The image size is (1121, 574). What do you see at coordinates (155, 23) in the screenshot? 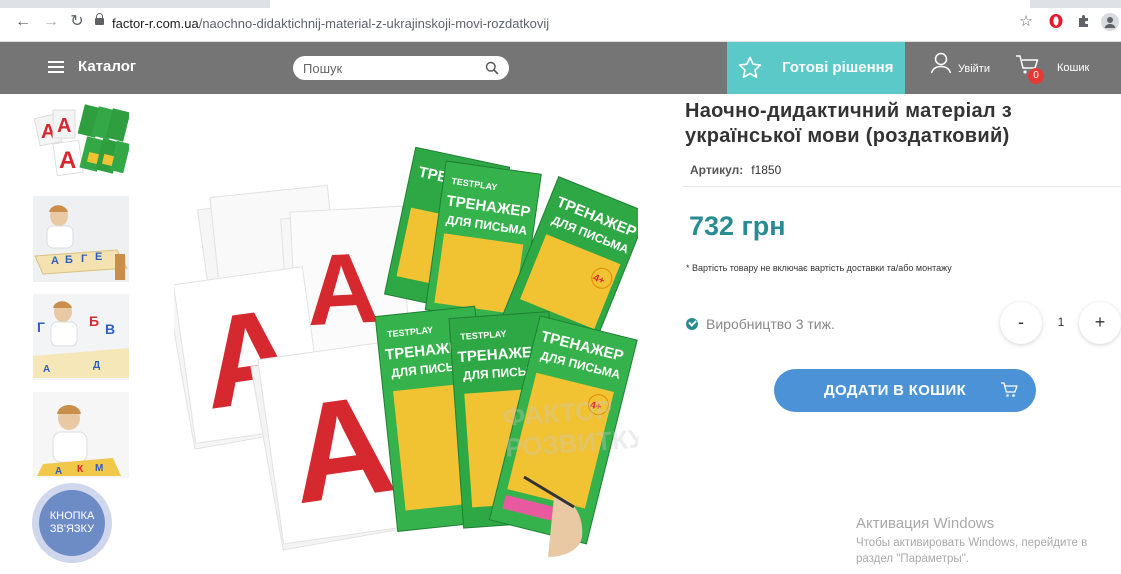
I see `url-domain: factor-r.com.ua` at bounding box center [155, 23].